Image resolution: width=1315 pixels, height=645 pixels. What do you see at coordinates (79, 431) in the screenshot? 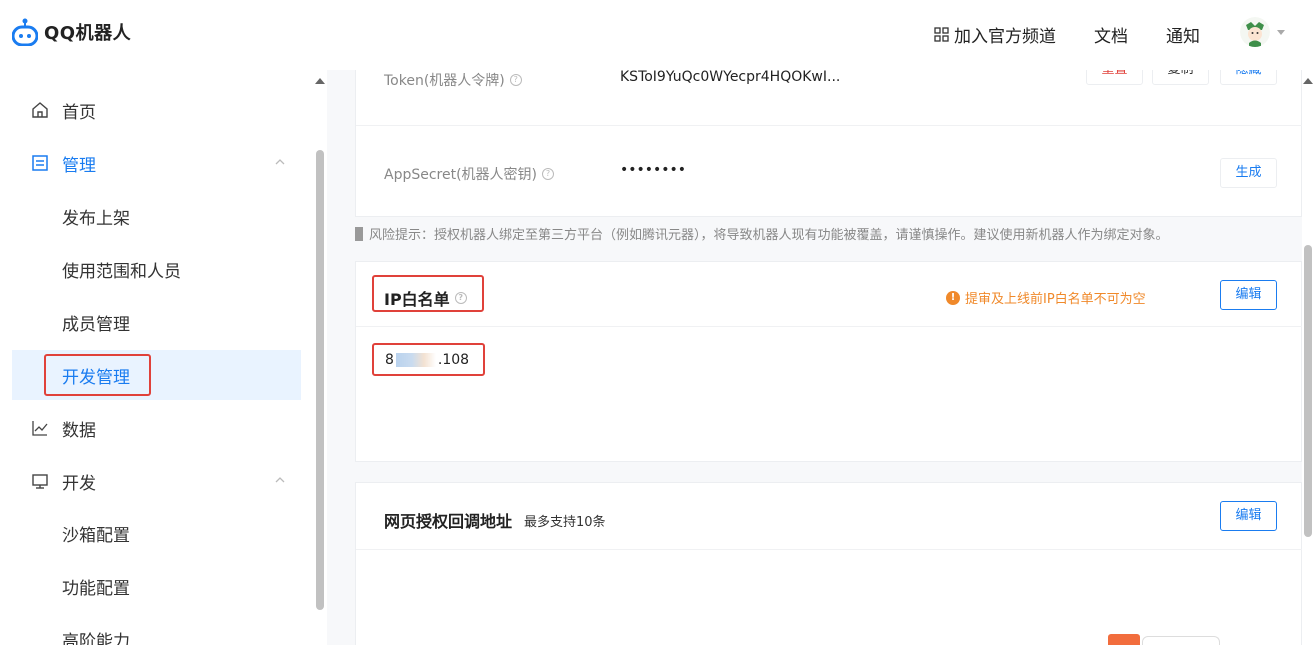
I see `sidebar-item-data-label: 数据` at bounding box center [79, 431].